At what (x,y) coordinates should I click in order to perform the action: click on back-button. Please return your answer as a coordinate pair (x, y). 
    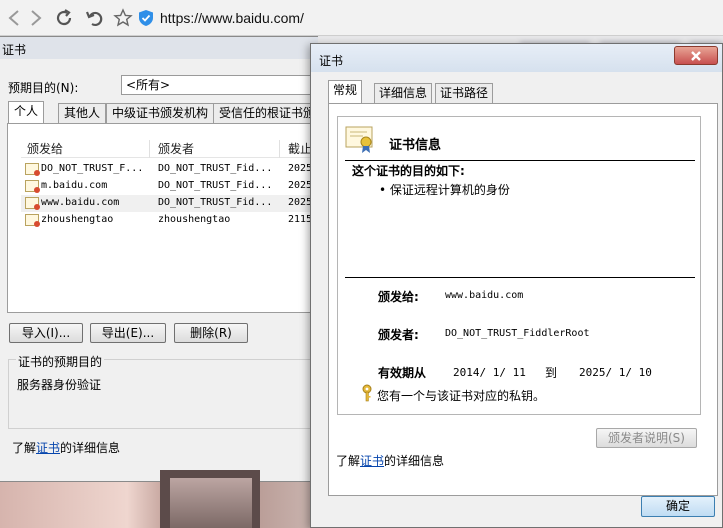
    Looking at the image, I should click on (14, 18).